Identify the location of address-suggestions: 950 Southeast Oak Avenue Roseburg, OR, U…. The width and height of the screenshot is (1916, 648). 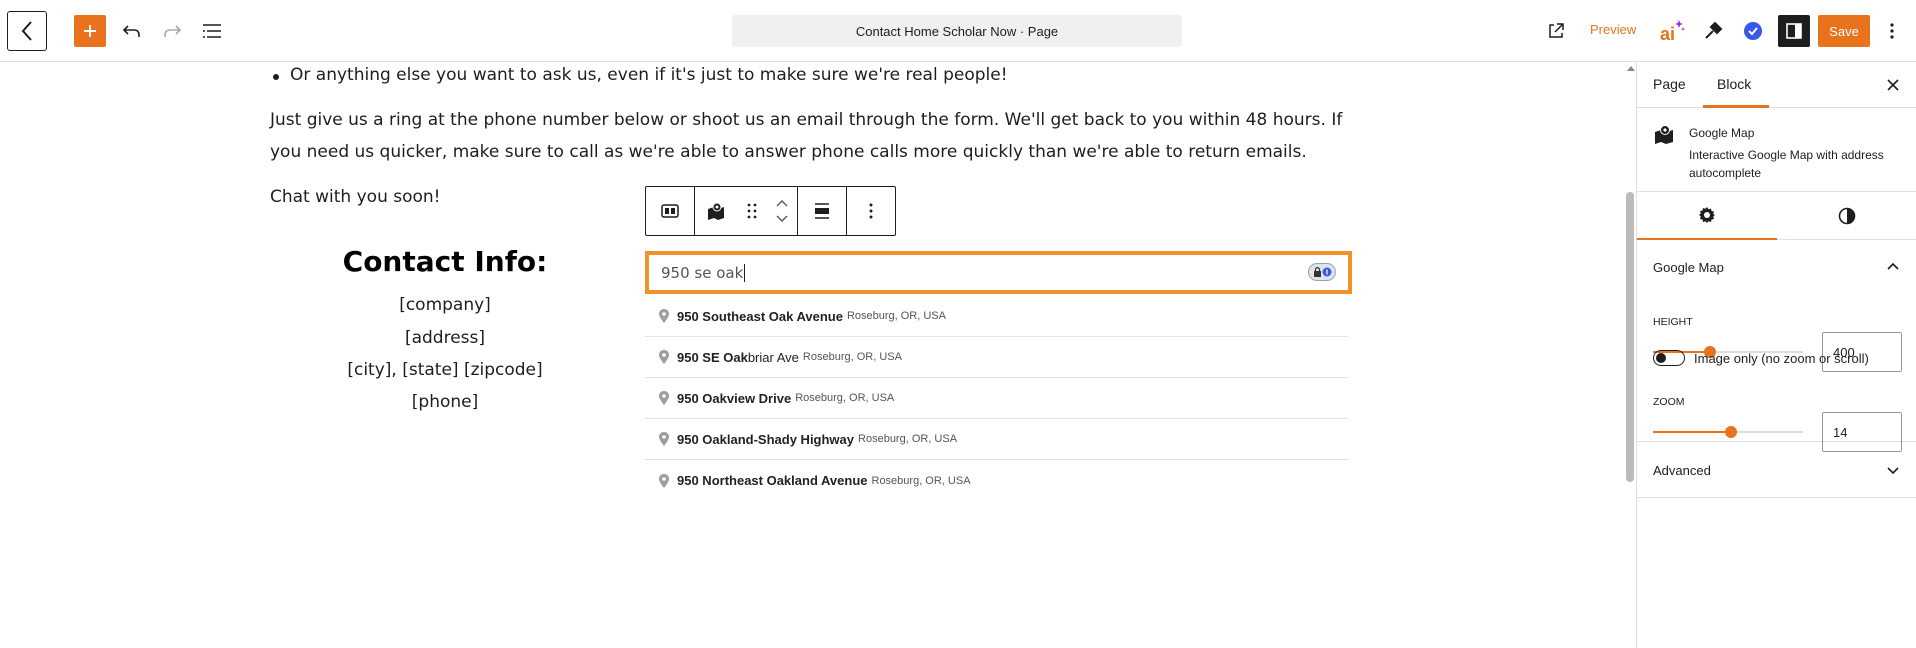
(996, 398).